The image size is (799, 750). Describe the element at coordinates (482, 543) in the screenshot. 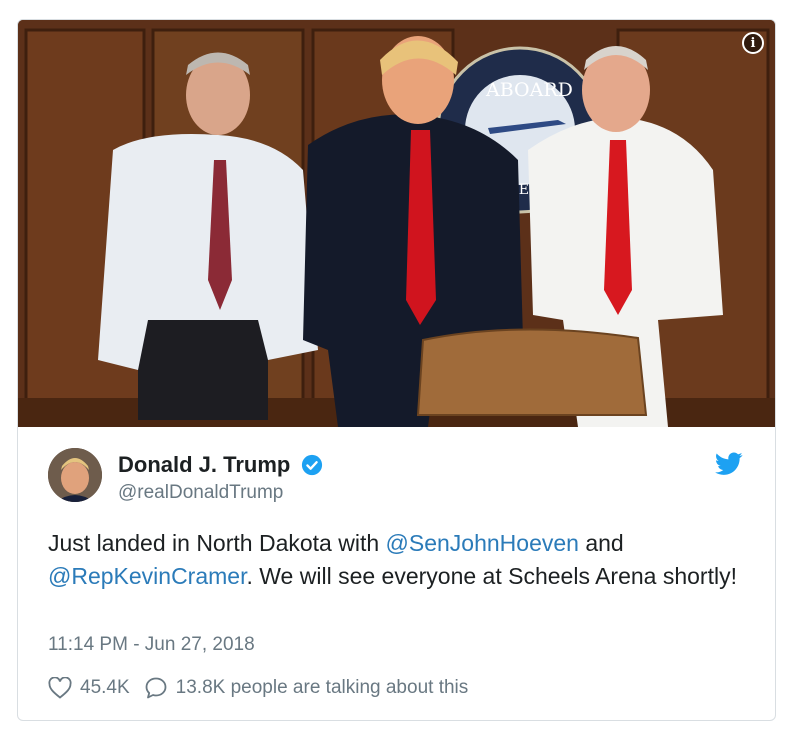

I see `mention-senjohnhoeven: @SenJohnHoeven` at that location.